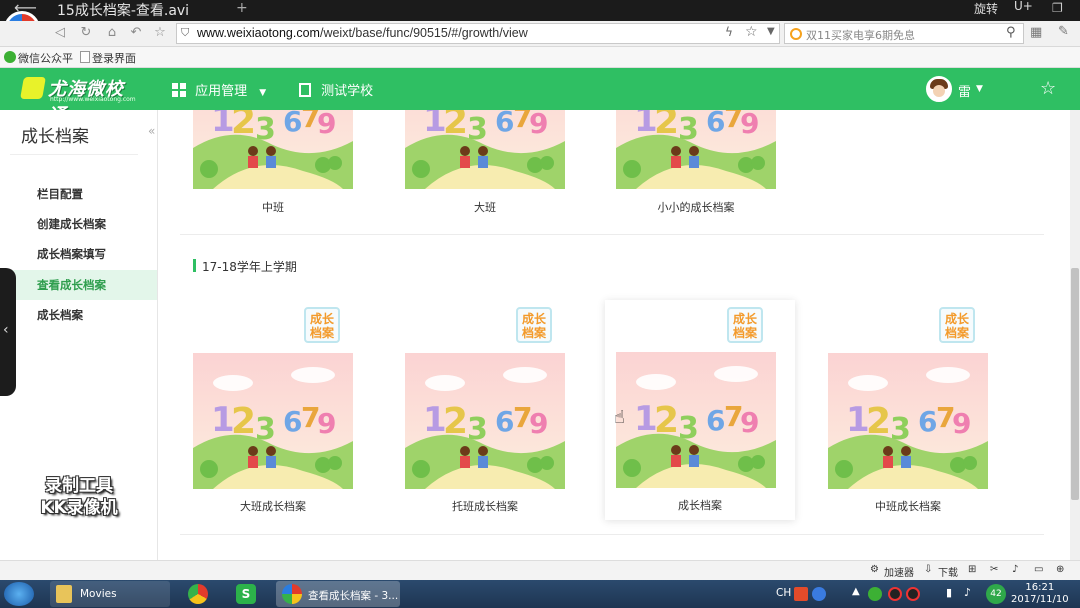 This screenshot has height=608, width=1080. Describe the element at coordinates (751, 32) in the screenshot. I see `bookmark-star-icon: ☆` at that location.